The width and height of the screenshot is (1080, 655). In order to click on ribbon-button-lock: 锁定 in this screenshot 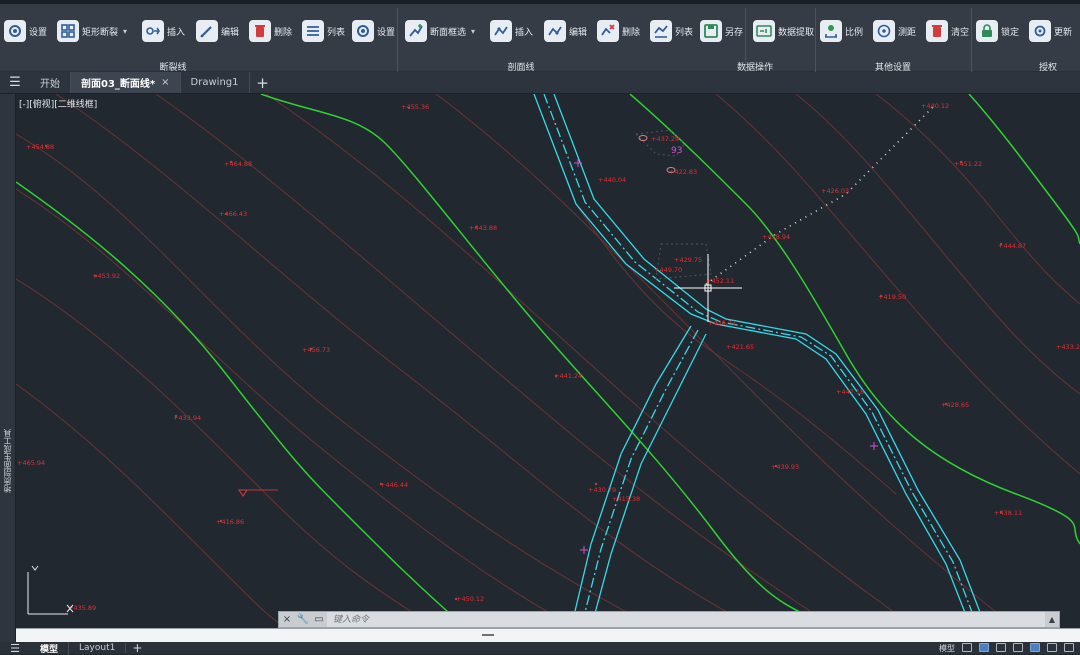, I will do `click(997, 31)`.